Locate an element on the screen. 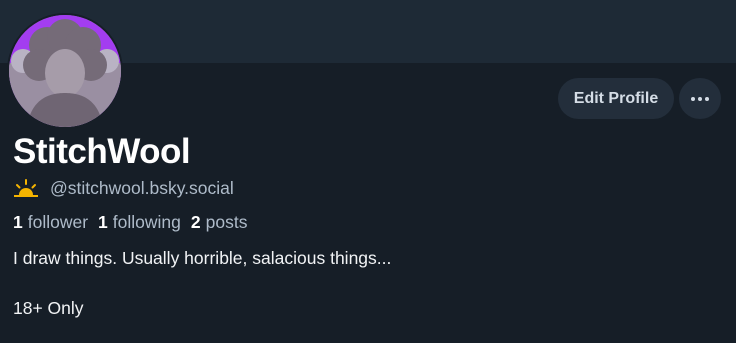 This screenshot has height=343, width=736. more-options-button is located at coordinates (700, 98).